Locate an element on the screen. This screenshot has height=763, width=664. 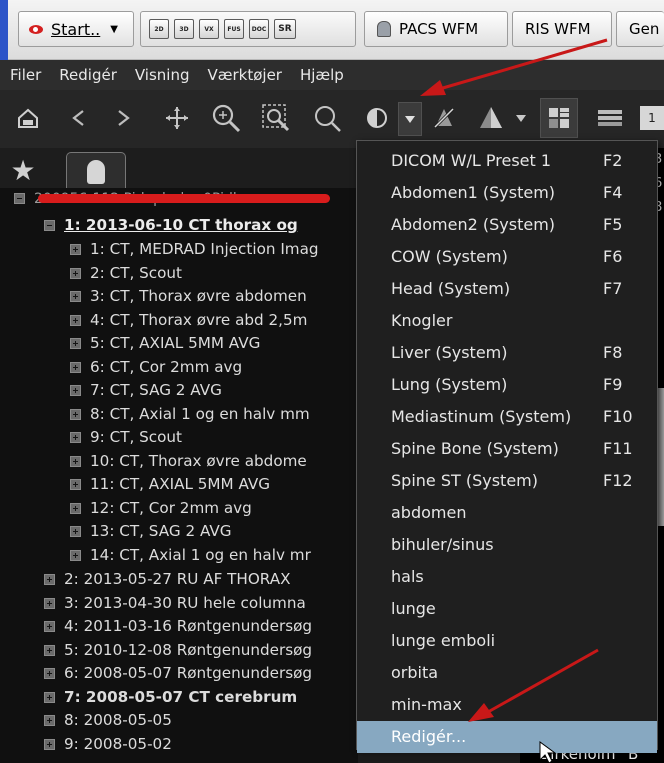
invert-icon is located at coordinates (444, 118).